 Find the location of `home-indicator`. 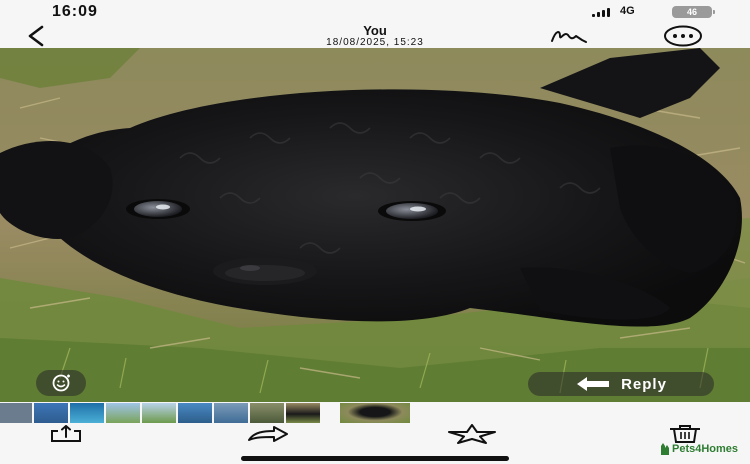

home-indicator is located at coordinates (375, 458).